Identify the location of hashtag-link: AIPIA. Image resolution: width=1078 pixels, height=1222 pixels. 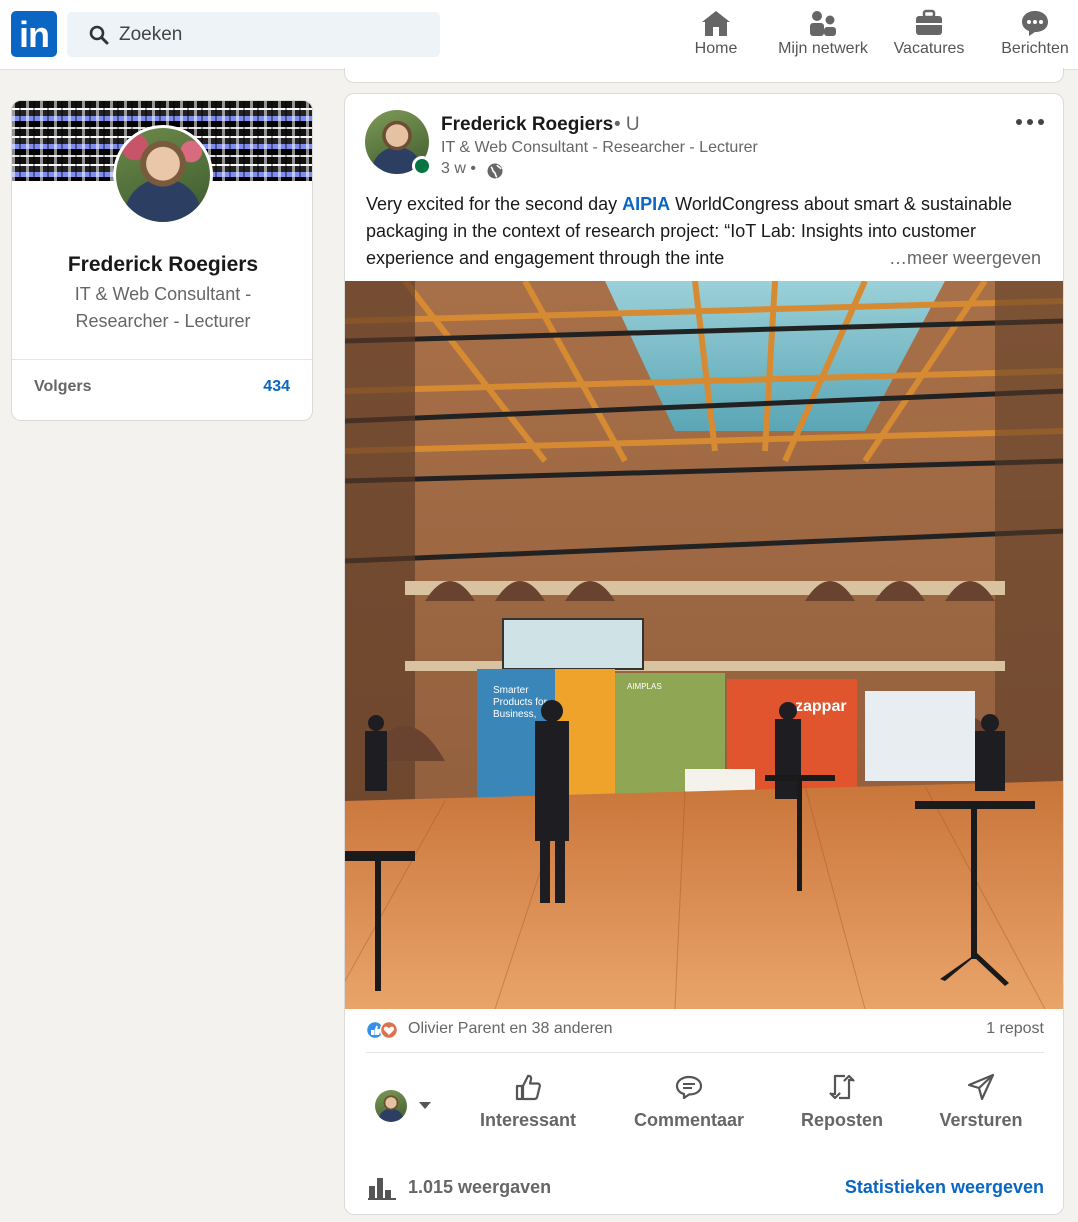
(646, 204).